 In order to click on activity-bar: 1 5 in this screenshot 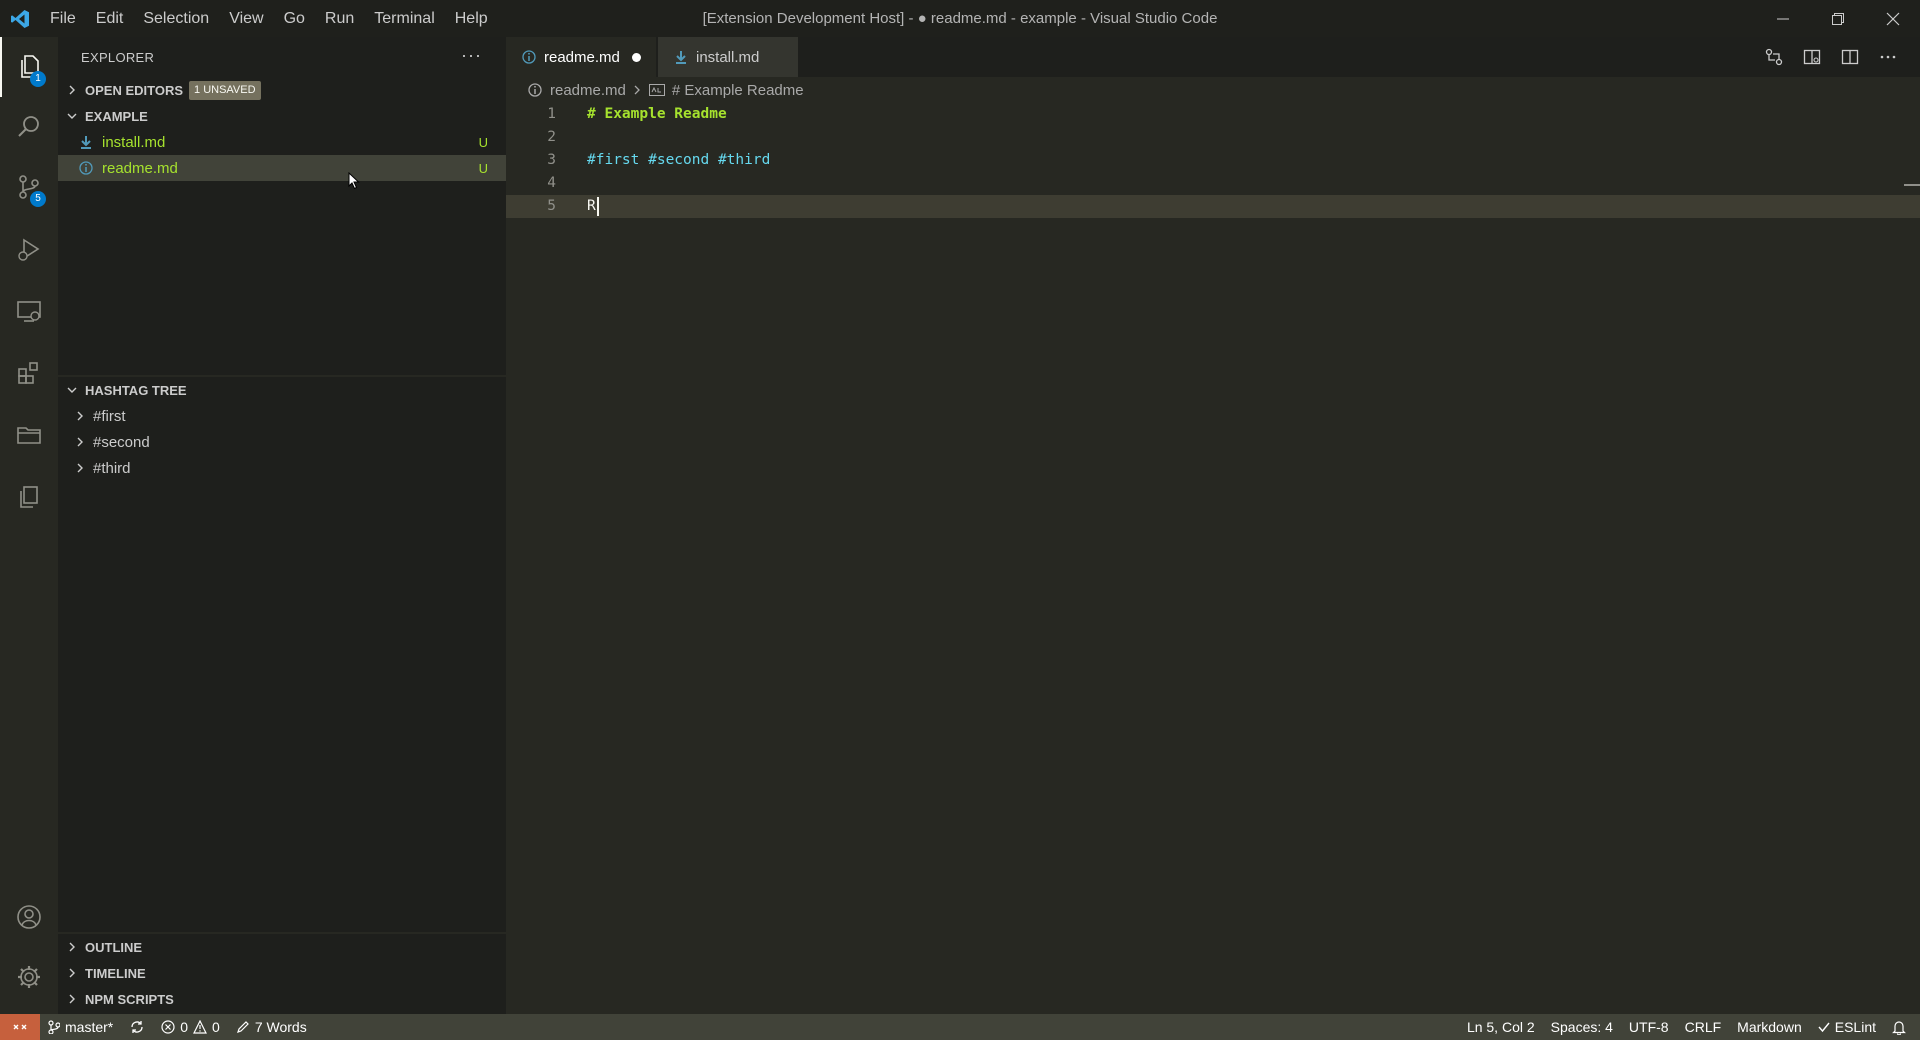, I will do `click(29, 525)`.